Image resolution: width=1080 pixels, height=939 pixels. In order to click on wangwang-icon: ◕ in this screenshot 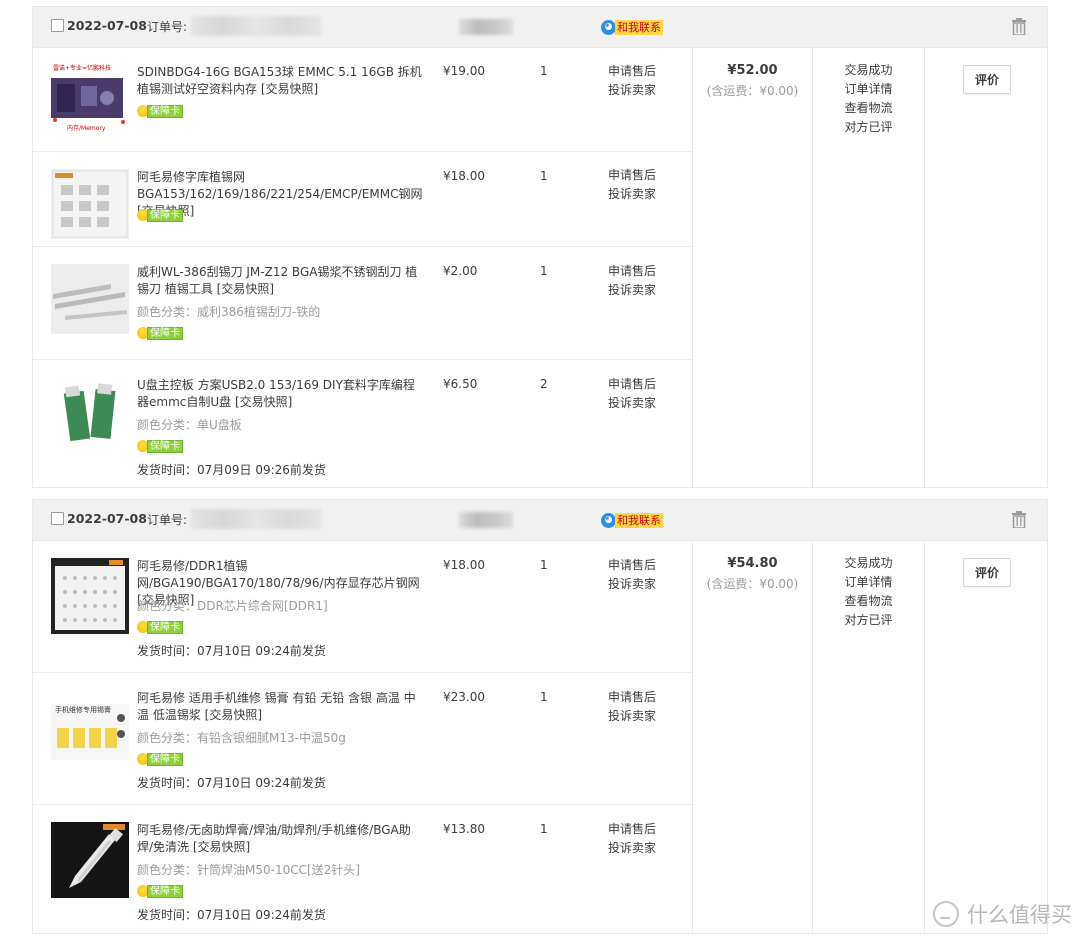, I will do `click(608, 27)`.